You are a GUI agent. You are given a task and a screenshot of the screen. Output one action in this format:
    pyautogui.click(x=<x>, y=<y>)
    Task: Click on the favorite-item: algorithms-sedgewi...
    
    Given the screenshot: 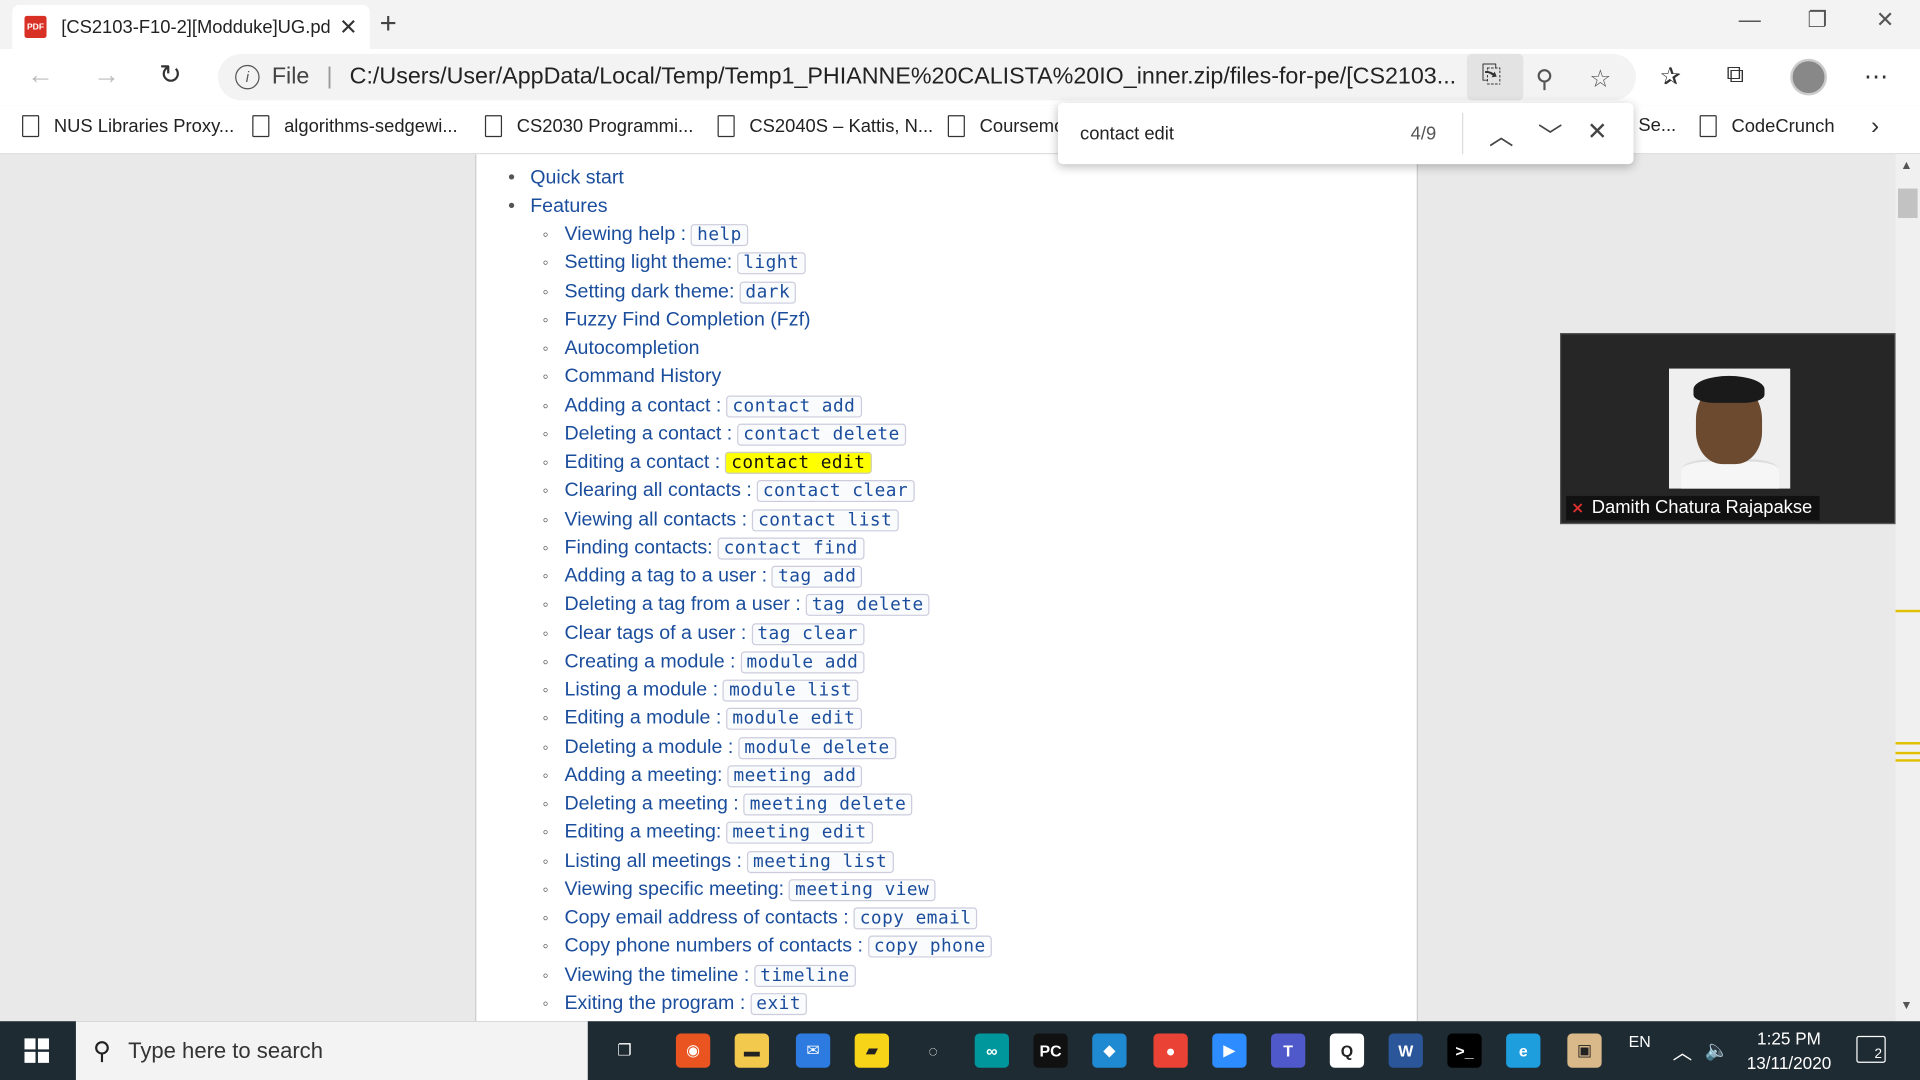 What is the action you would take?
    pyautogui.click(x=355, y=126)
    